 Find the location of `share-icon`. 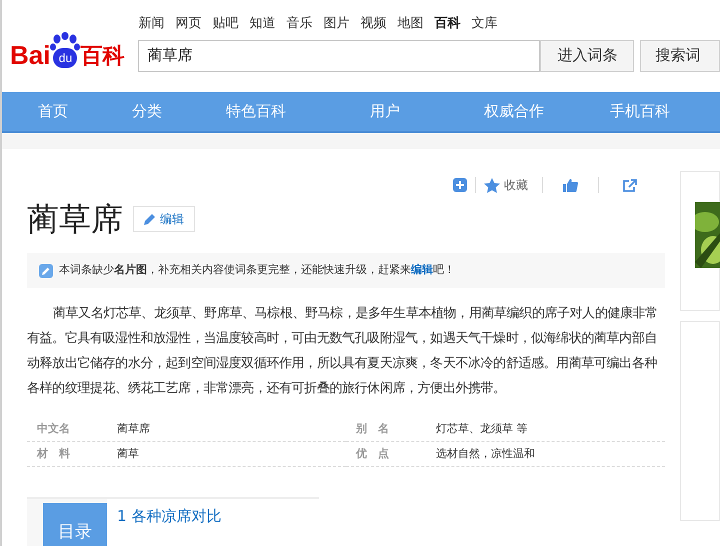

share-icon is located at coordinates (630, 185).